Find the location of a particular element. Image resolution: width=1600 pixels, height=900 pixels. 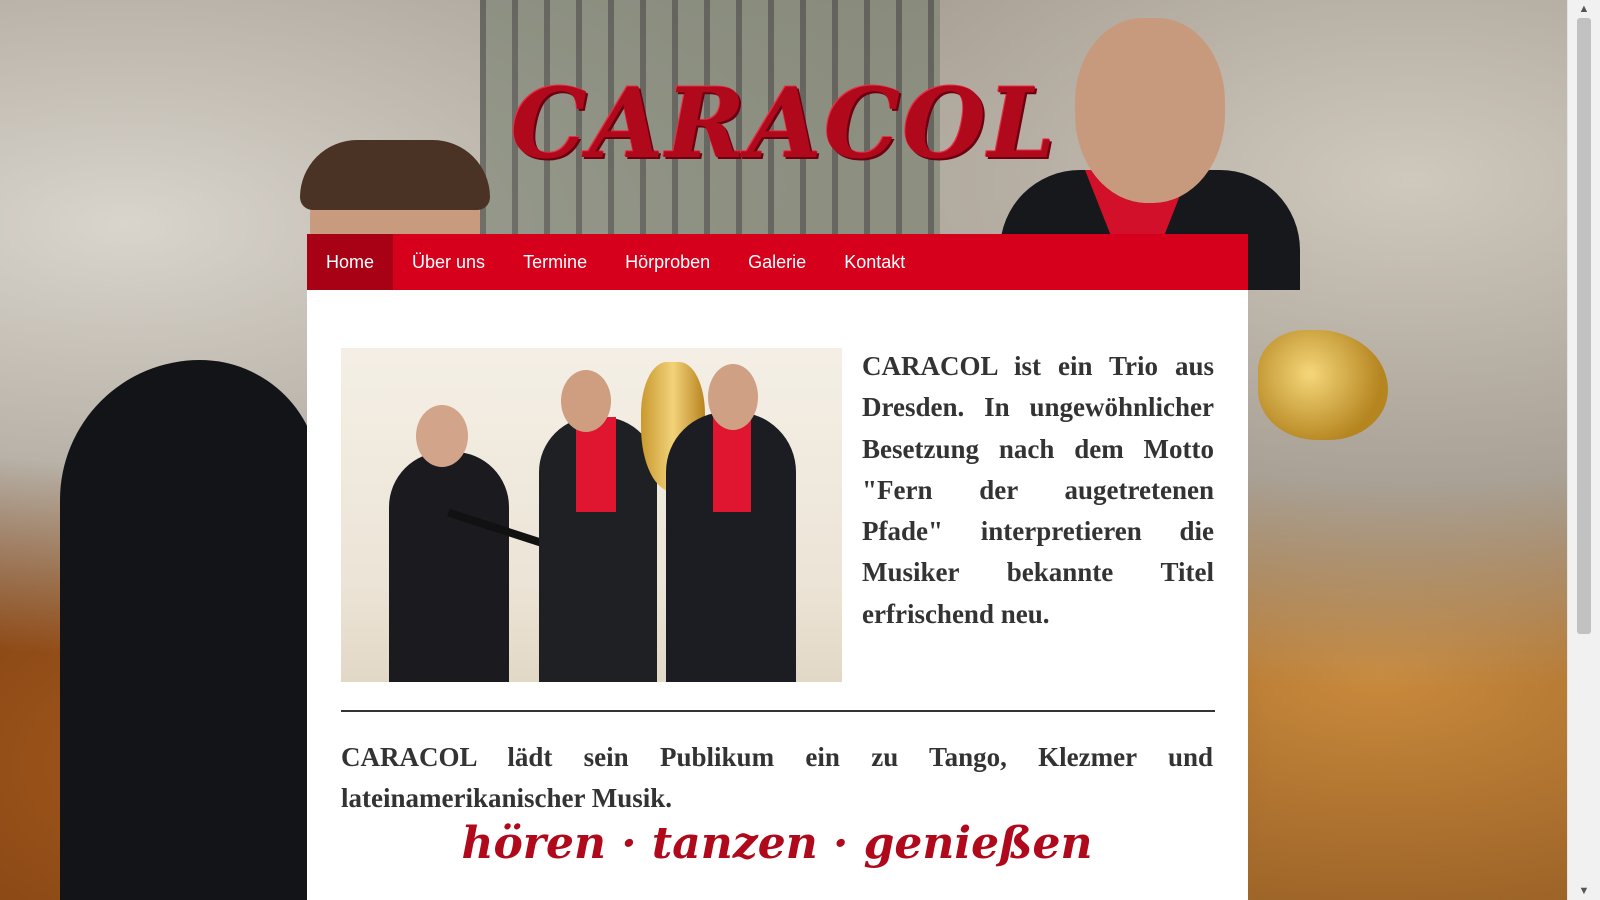

background-saxophone is located at coordinates (1323, 385).